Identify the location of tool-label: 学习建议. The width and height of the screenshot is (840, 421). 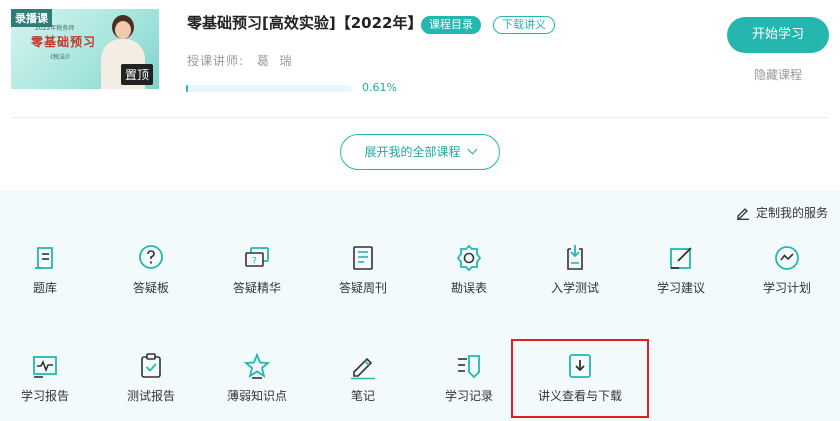
(680, 288).